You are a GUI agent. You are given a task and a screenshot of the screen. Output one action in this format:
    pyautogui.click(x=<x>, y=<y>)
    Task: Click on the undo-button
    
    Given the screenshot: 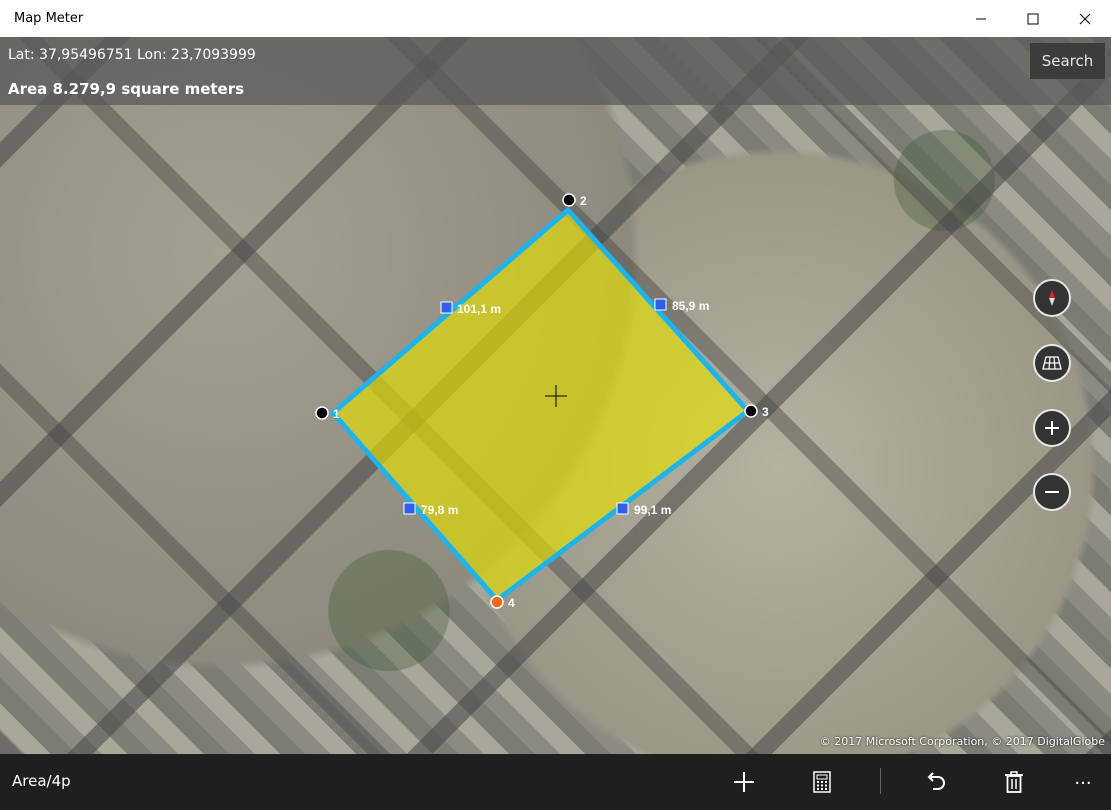 What is the action you would take?
    pyautogui.click(x=936, y=782)
    